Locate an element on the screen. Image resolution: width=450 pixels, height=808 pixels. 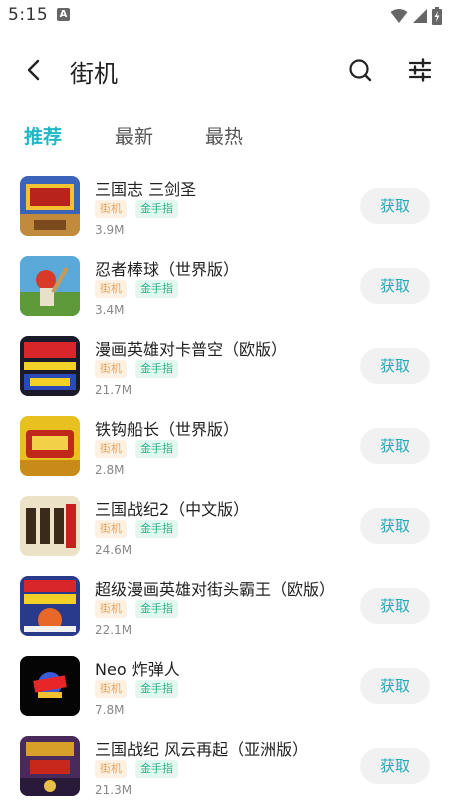
battery-icon is located at coordinates (437, 16).